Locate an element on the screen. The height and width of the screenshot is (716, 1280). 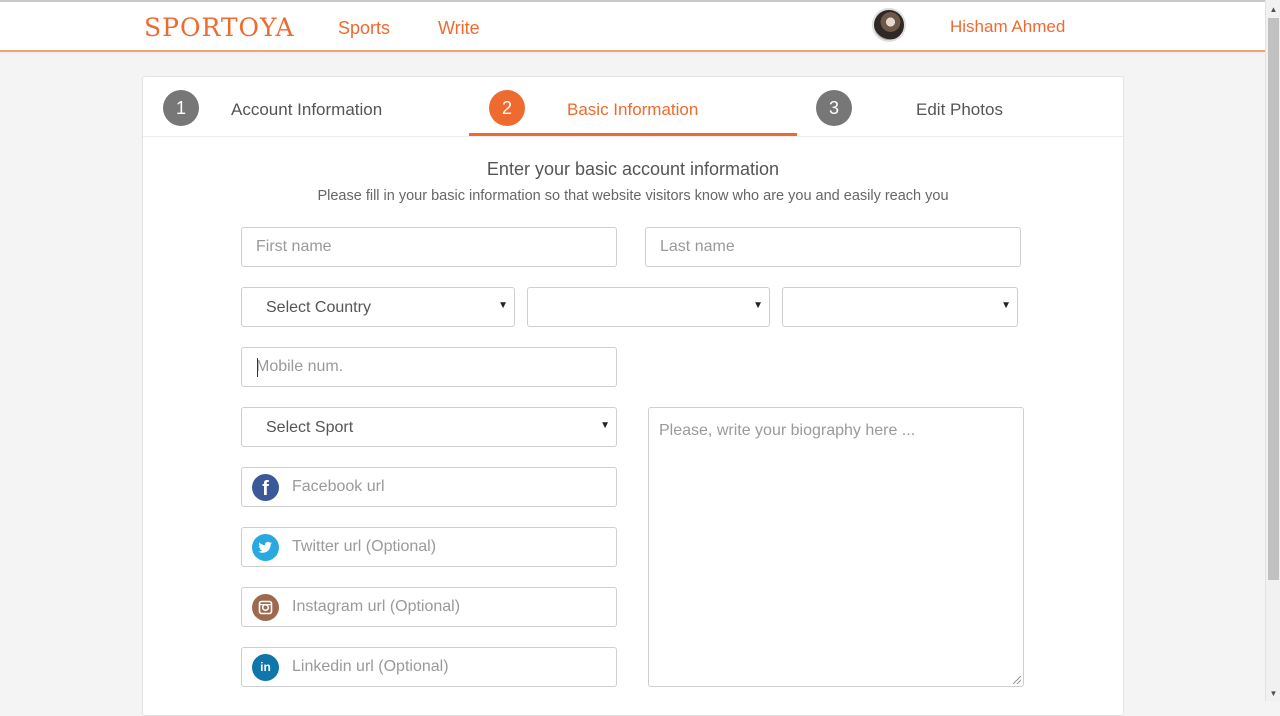
top-navbar: SPORTOYA Sports Write Hisham Ahmed is located at coordinates (632, 26).